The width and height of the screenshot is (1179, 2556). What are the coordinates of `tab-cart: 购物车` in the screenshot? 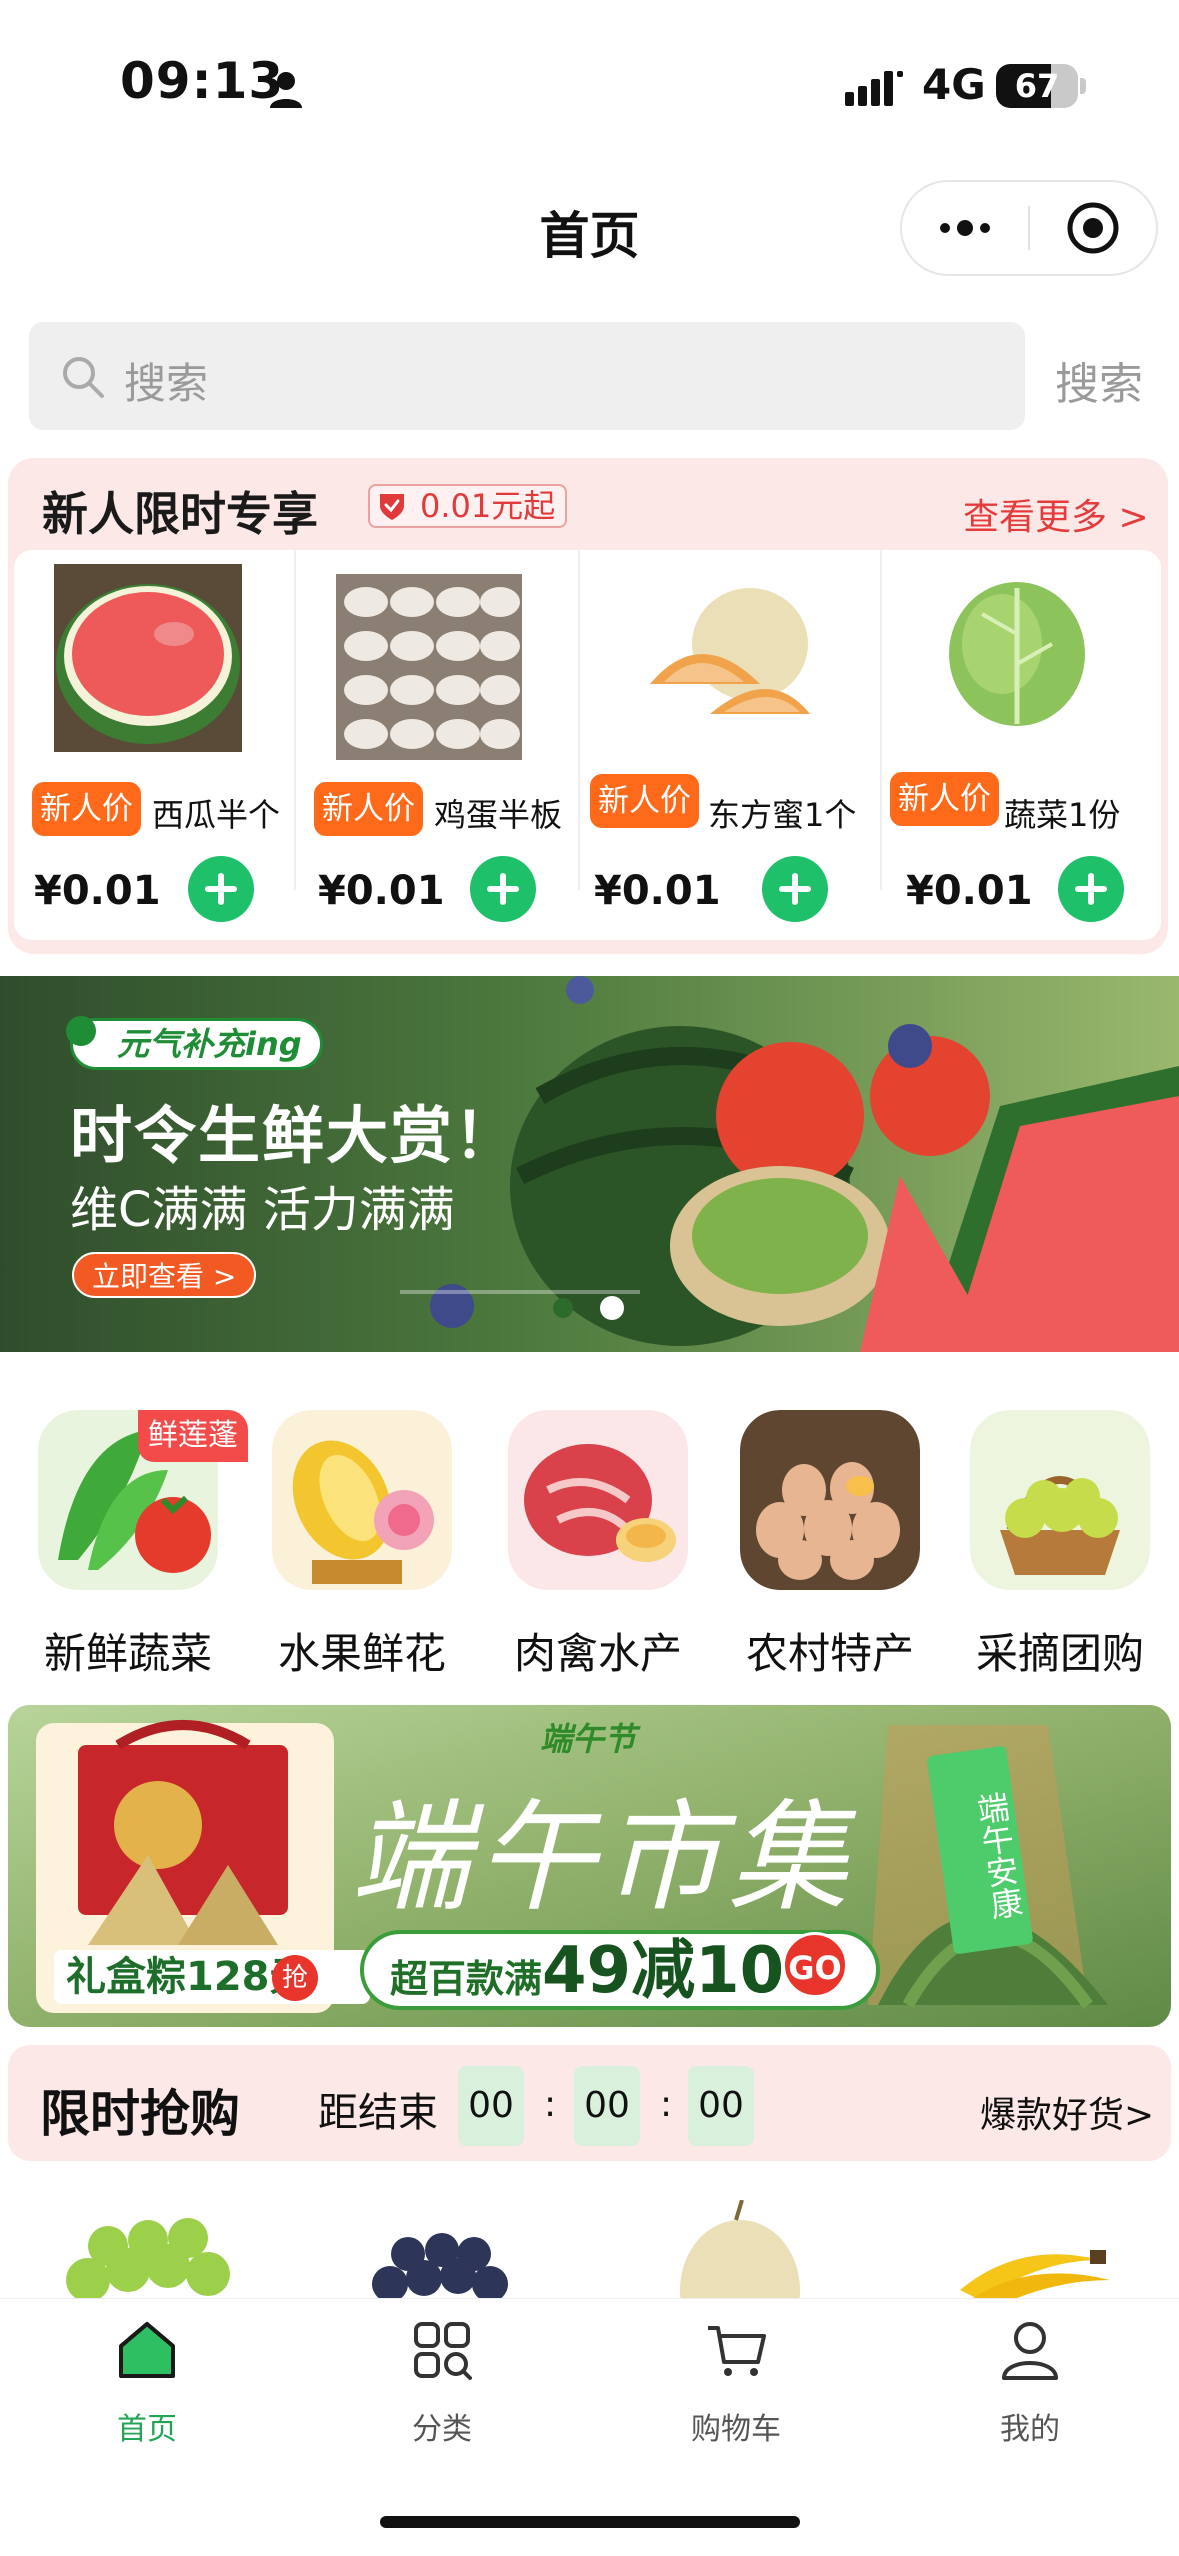 It's located at (736, 2383).